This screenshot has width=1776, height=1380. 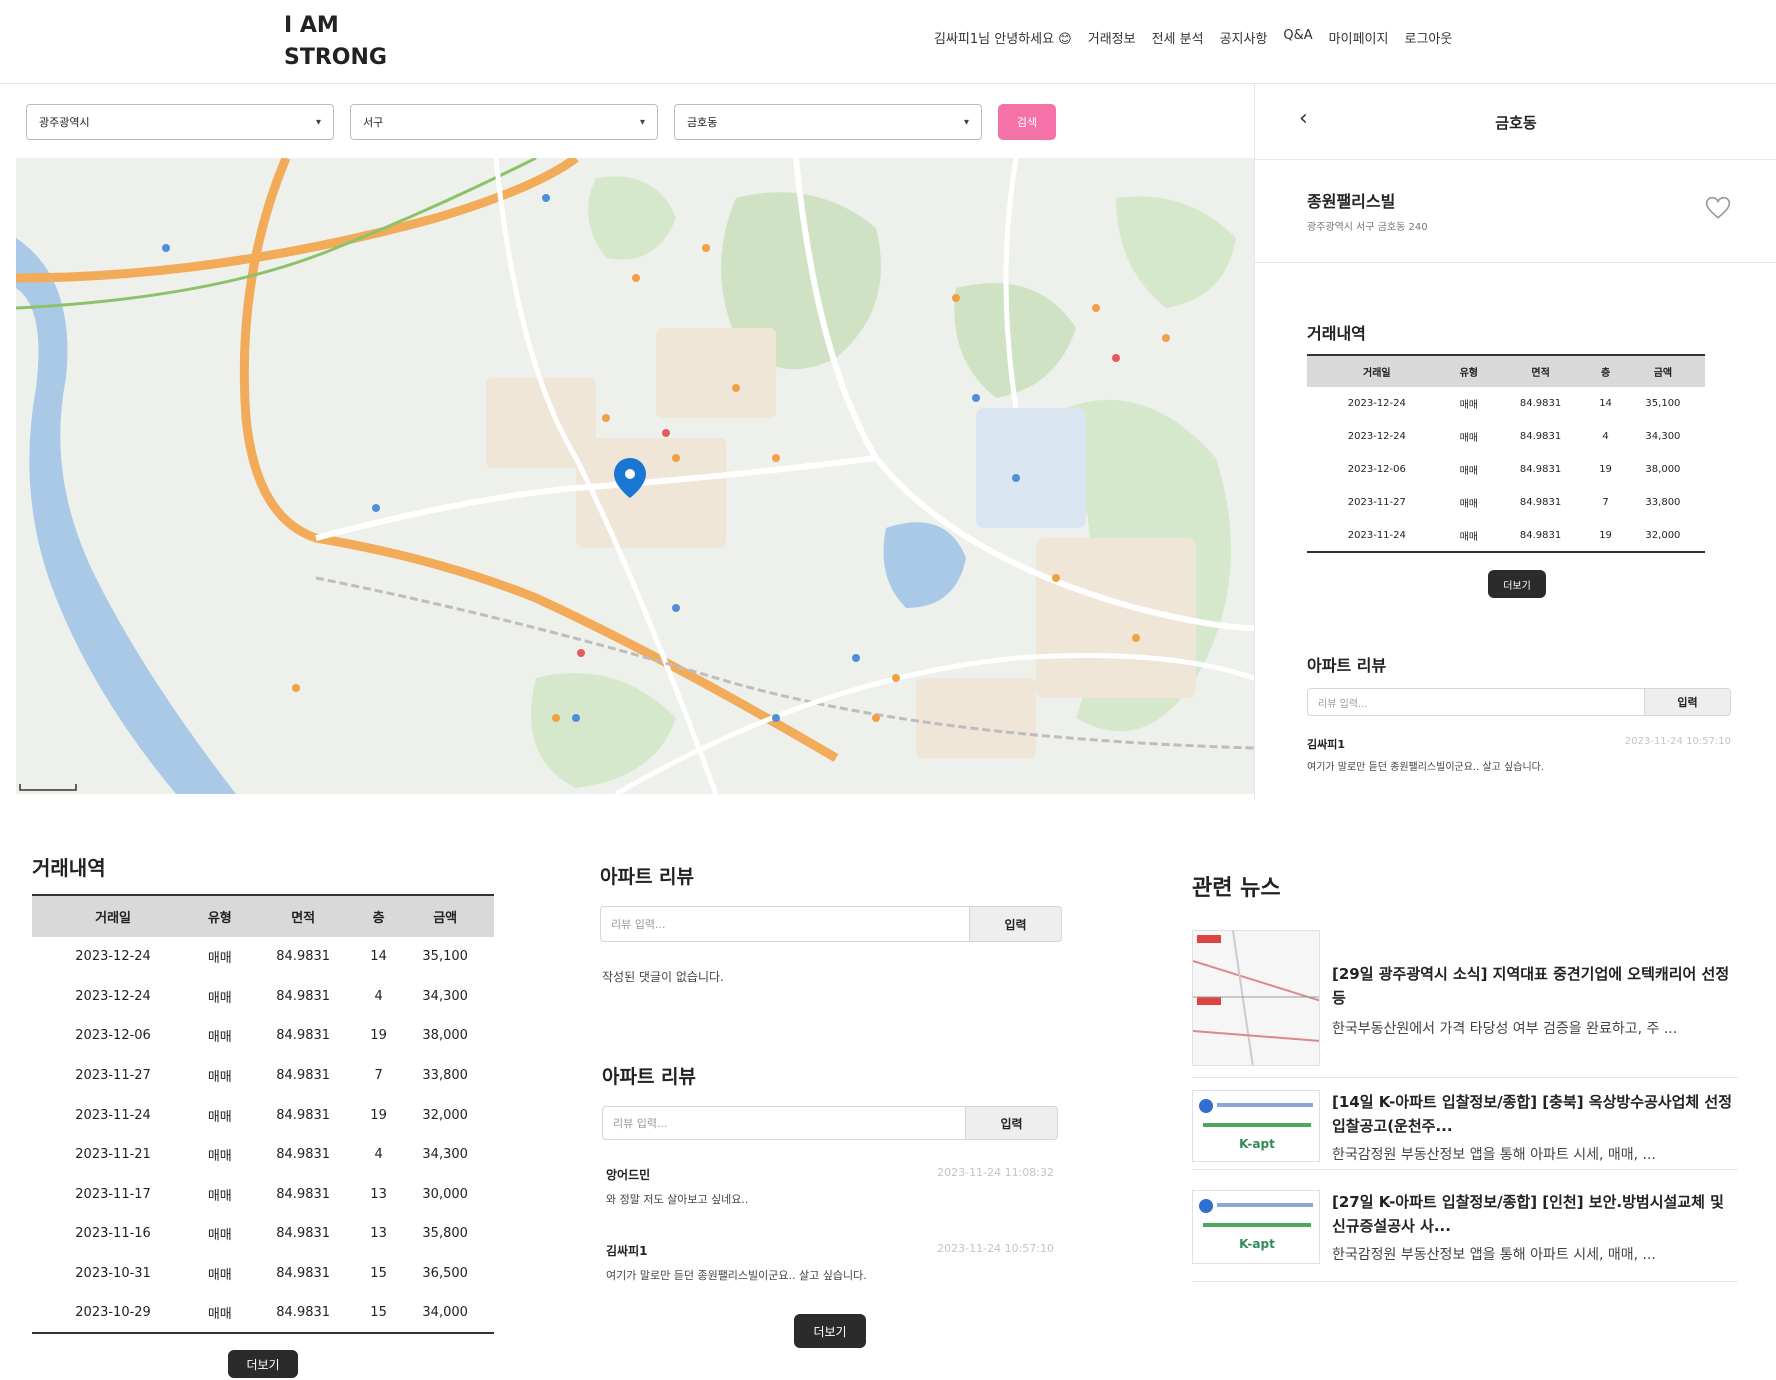 What do you see at coordinates (1605, 403) in the screenshot?
I see `cell-floor: 14` at bounding box center [1605, 403].